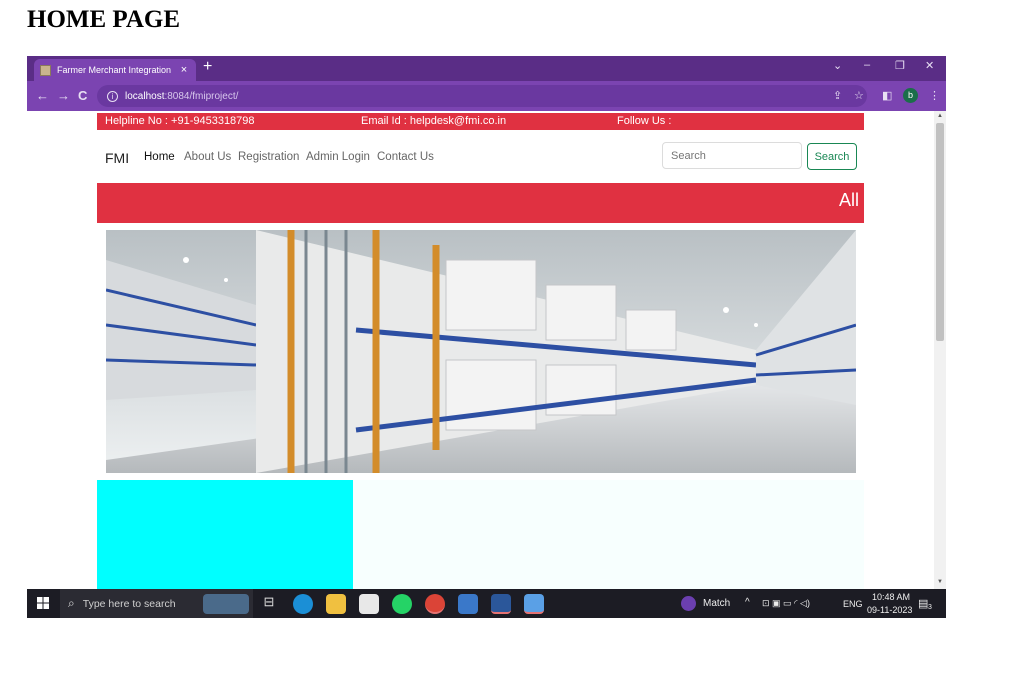 The height and width of the screenshot is (679, 1035). Describe the element at coordinates (201, 96) in the screenshot. I see `url-path: :8084/fmiproject/` at that location.